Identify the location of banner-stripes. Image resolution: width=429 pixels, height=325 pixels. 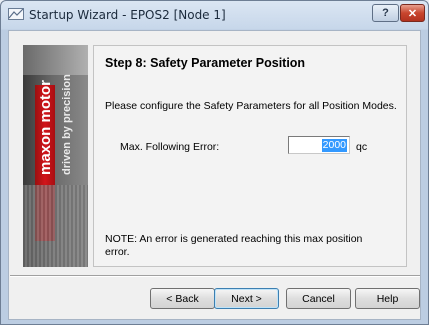
(55, 226).